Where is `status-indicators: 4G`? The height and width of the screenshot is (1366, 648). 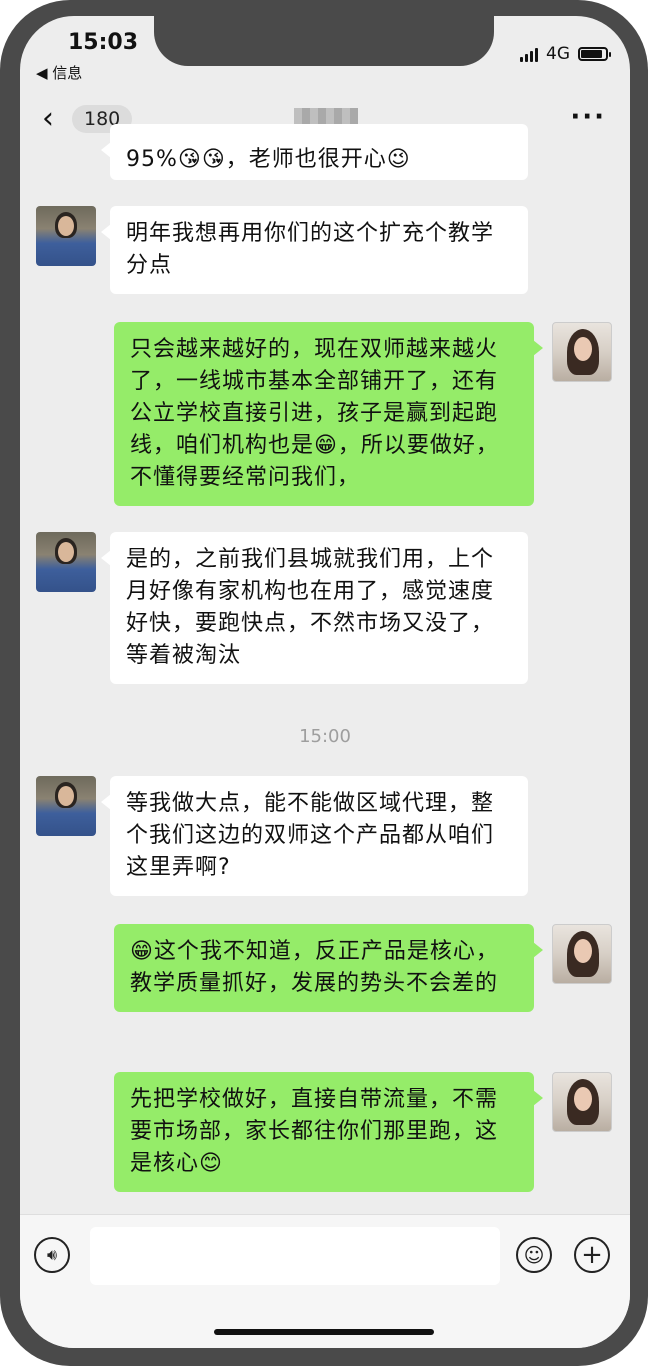
status-indicators: 4G is located at coordinates (565, 54).